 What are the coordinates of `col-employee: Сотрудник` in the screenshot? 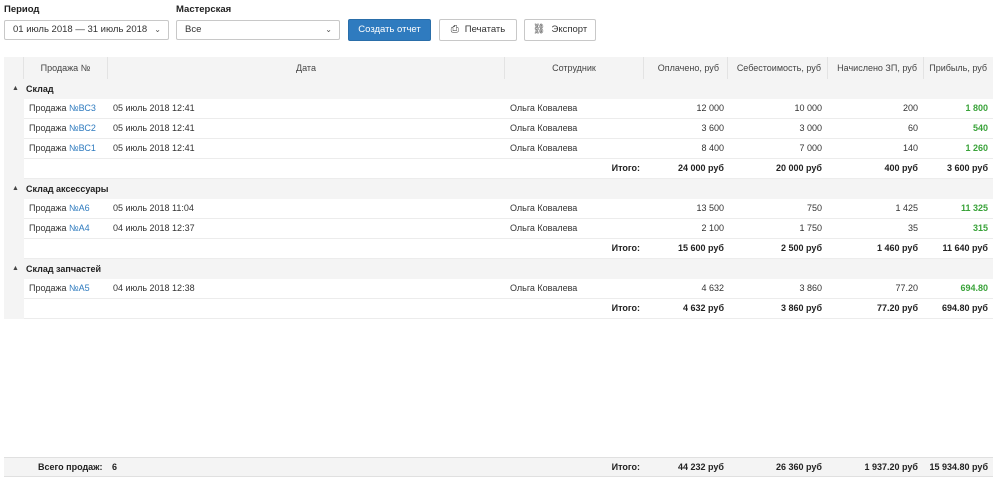 It's located at (574, 68).